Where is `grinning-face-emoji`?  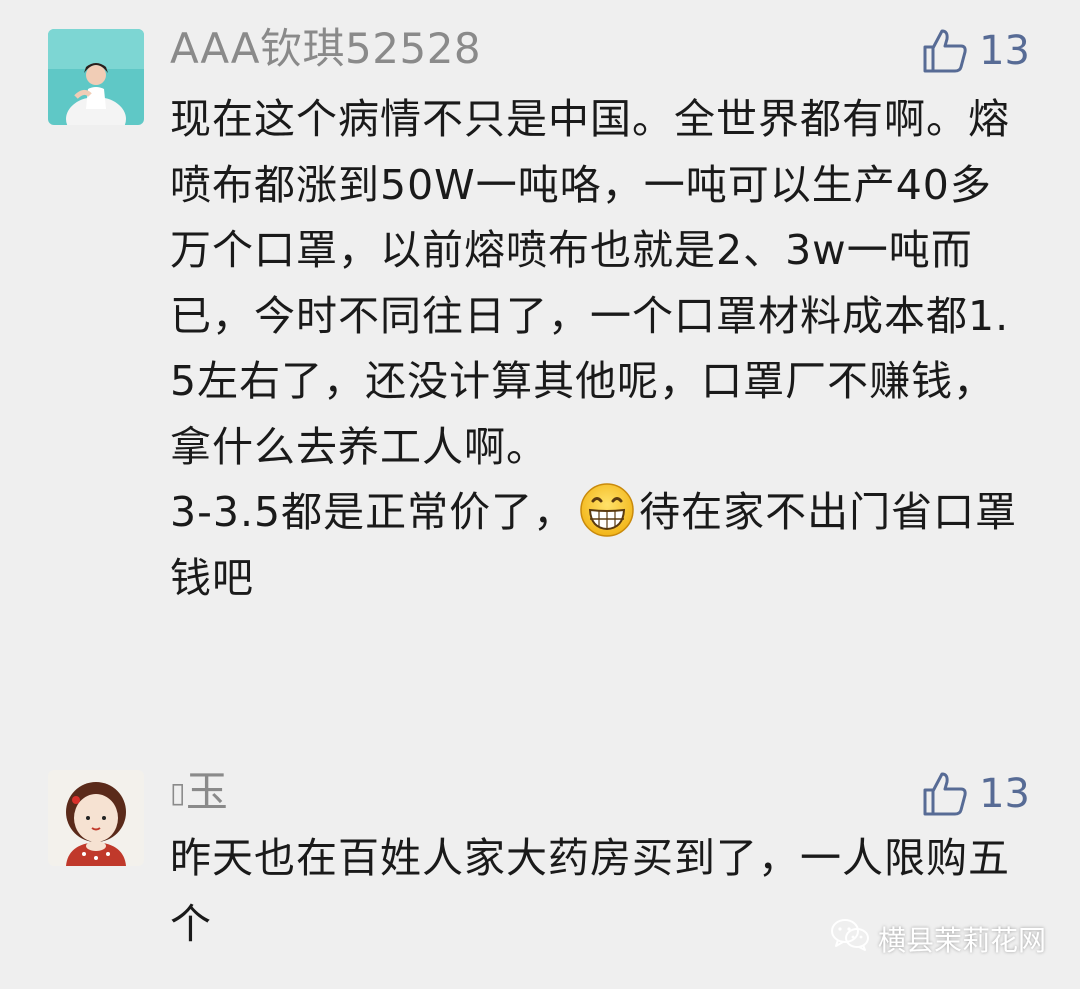
grinning-face-emoji is located at coordinates (607, 510).